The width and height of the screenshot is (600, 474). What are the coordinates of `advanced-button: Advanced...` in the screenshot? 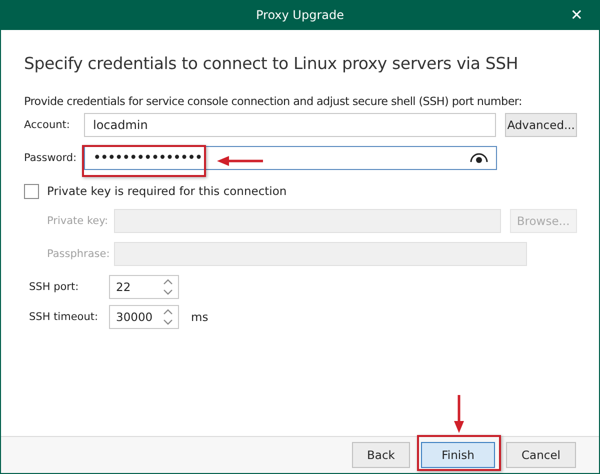 It's located at (541, 125).